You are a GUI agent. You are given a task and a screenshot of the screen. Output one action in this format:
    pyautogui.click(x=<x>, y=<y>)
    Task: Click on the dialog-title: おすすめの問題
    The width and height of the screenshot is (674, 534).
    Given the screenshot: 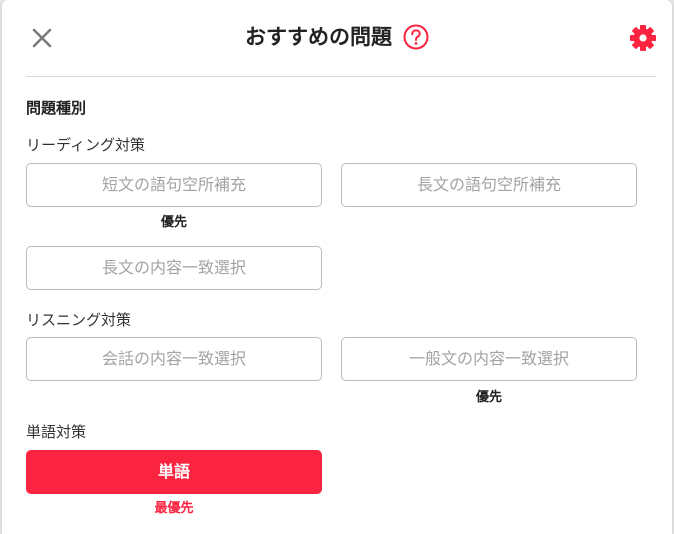 What is the action you would take?
    pyautogui.click(x=318, y=37)
    